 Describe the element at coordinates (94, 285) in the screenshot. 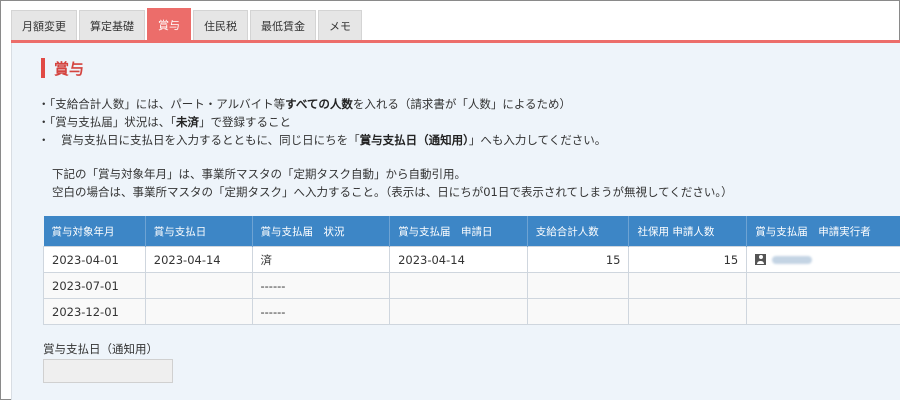

I see `table-cell: 2023-07-01` at that location.